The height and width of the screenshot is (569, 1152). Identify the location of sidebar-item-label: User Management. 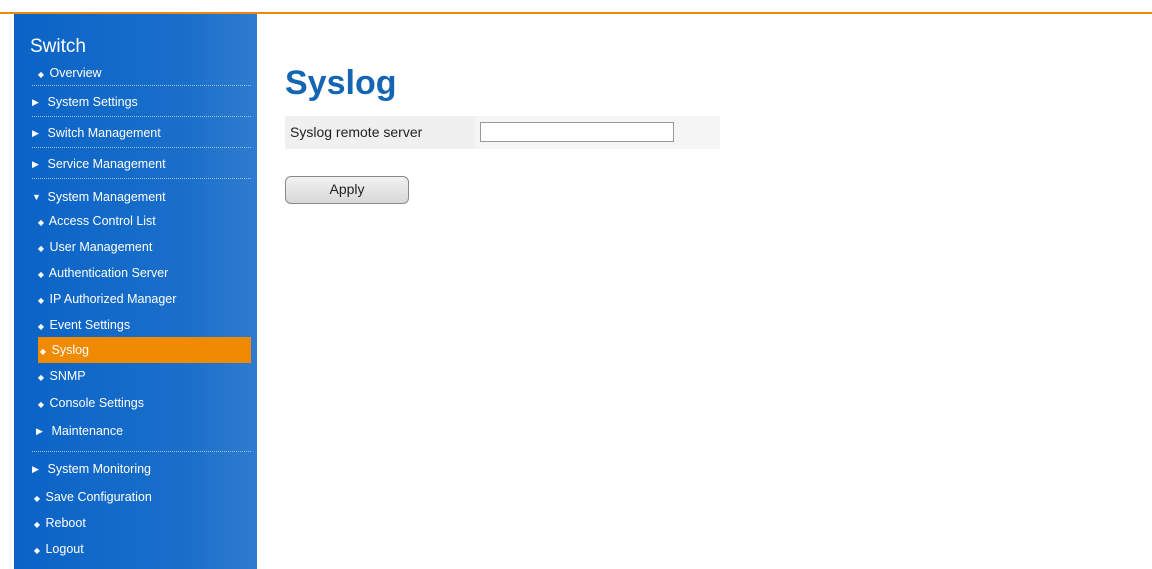
(101, 247).